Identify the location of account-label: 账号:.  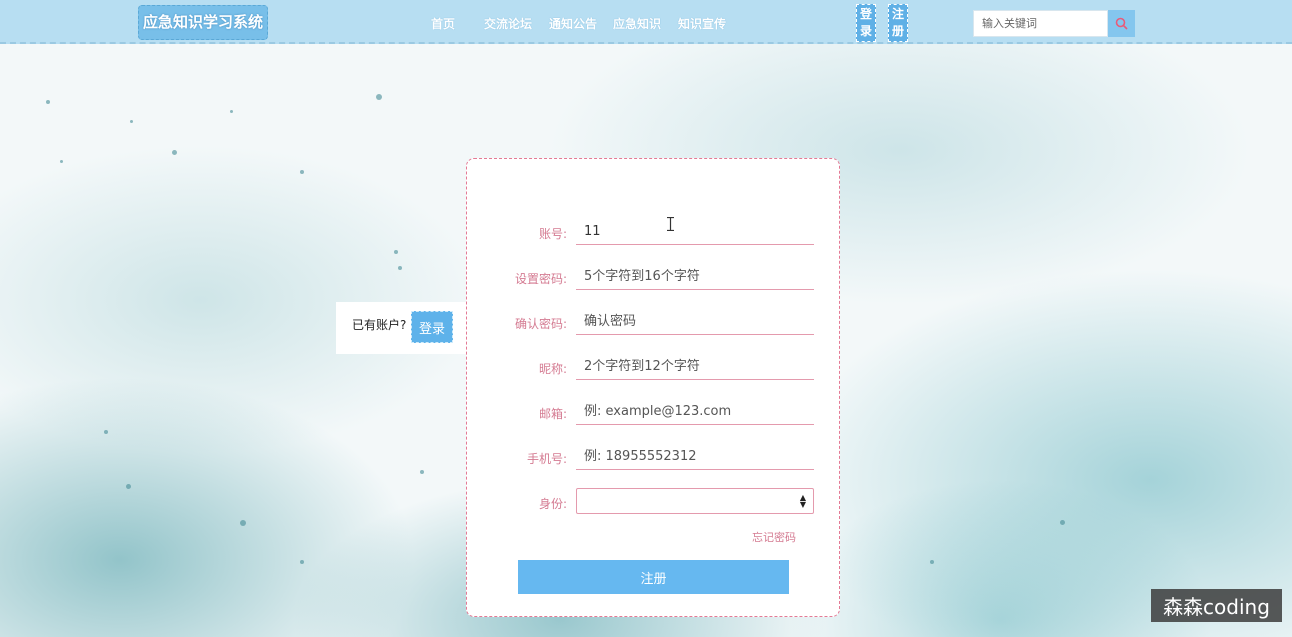
(552, 234).